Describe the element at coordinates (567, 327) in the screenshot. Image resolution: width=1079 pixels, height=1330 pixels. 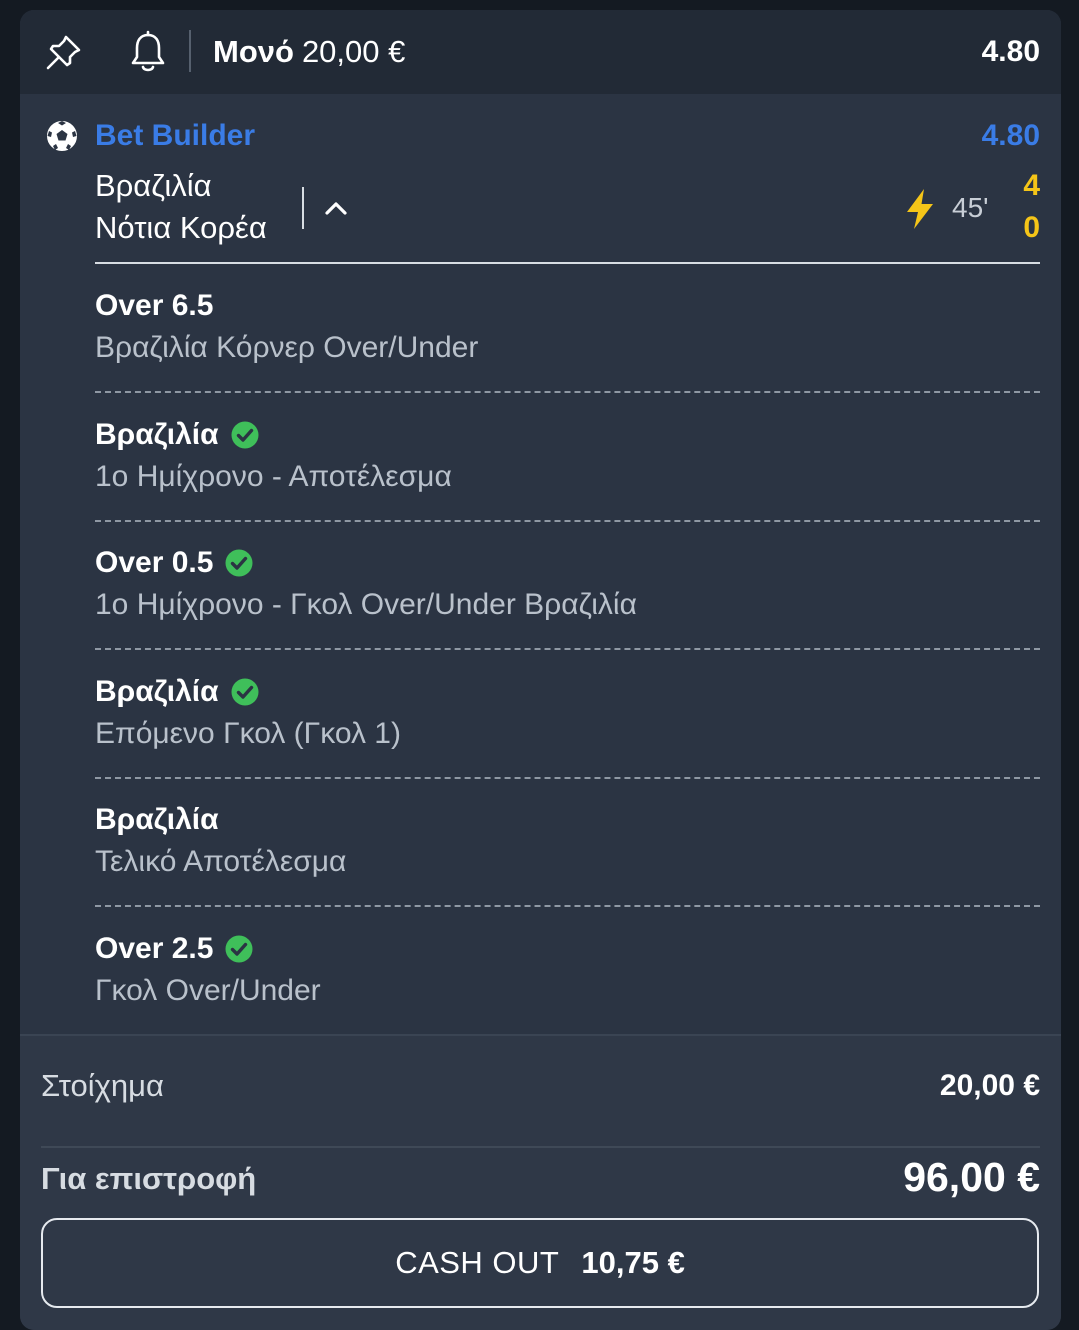
I see `selection-item: Over 6.5 Βραζιλία Κόρνερ Over/Under` at that location.